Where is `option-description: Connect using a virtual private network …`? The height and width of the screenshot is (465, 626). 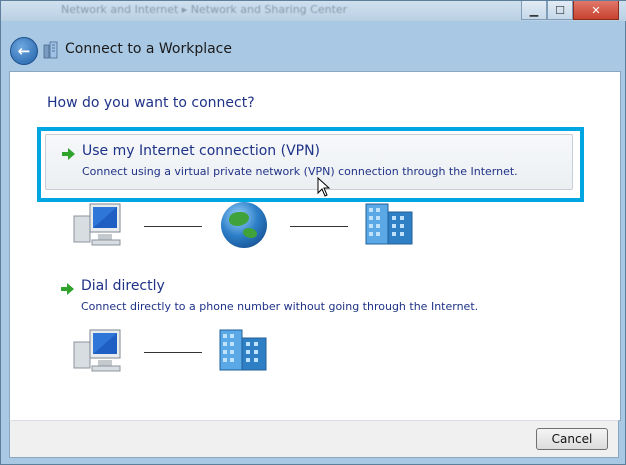 option-description: Connect using a virtual private network … is located at coordinates (300, 171).